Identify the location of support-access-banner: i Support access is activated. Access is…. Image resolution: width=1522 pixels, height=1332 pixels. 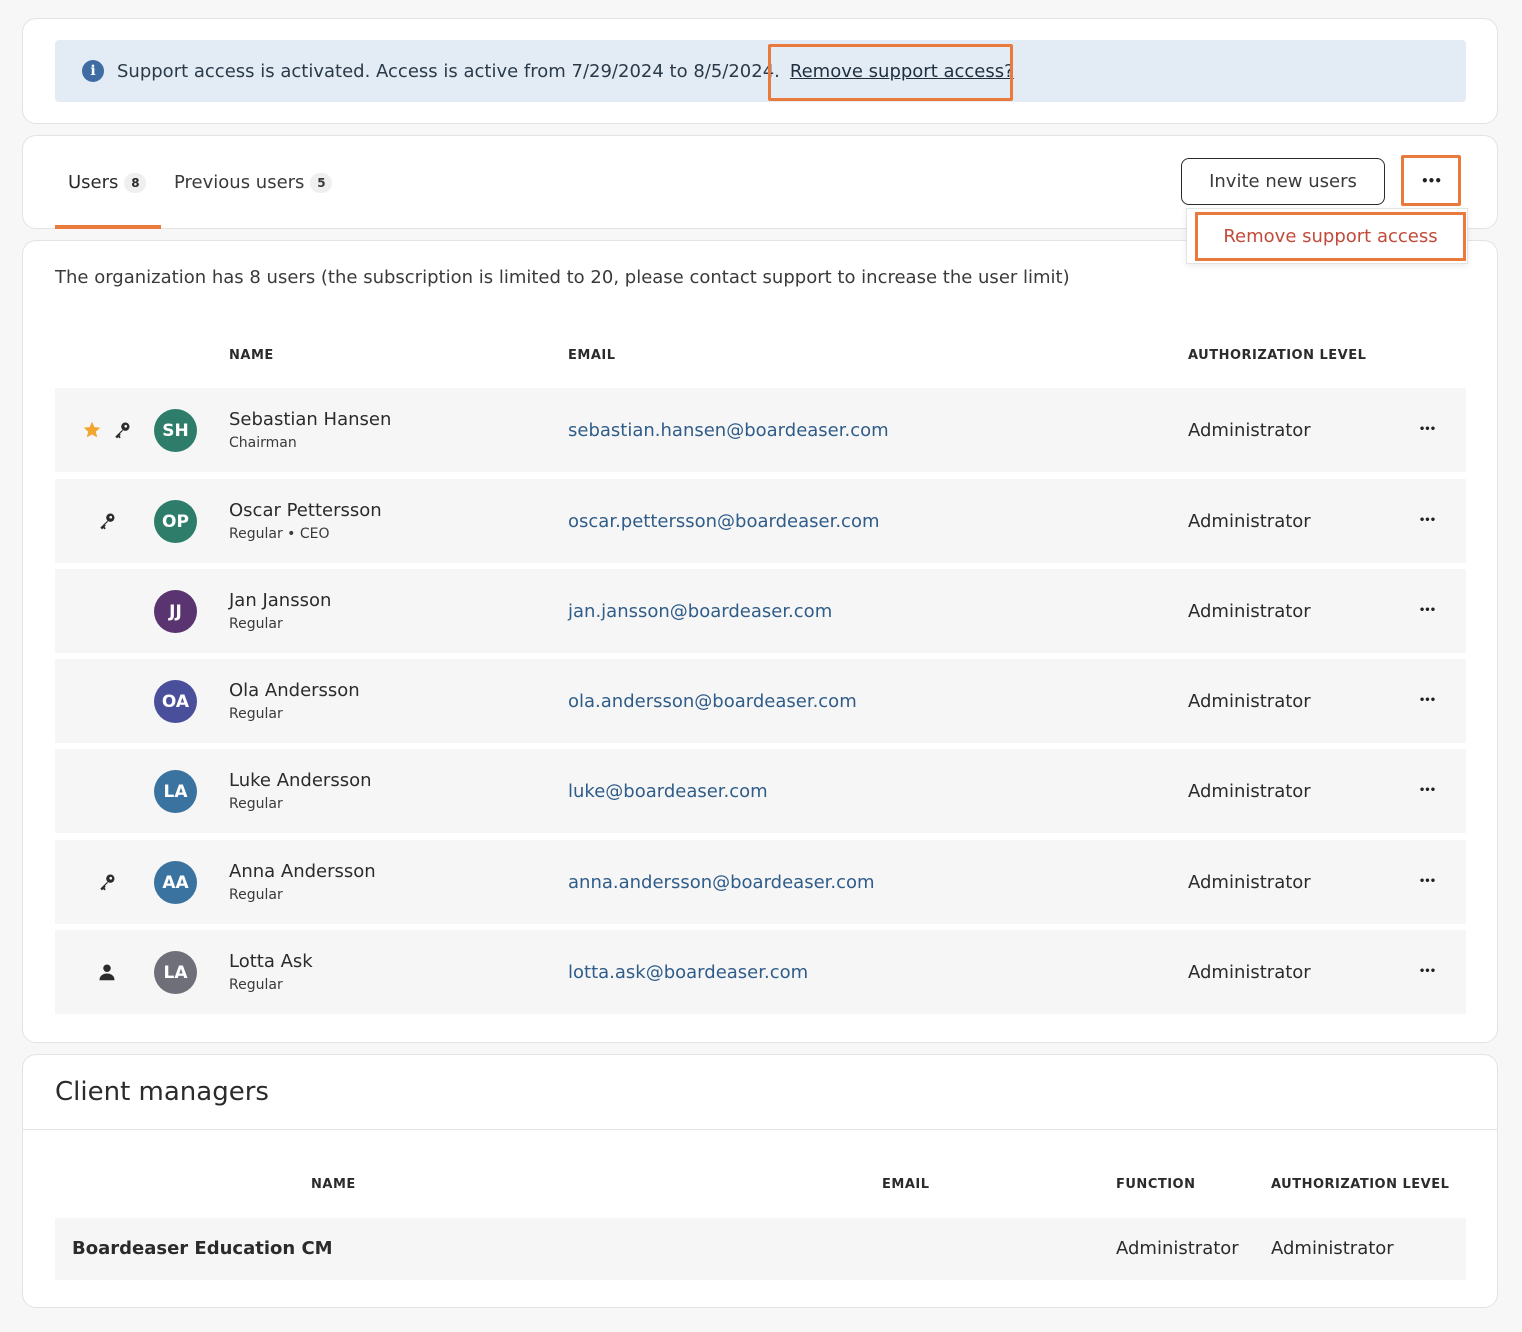
(760, 71).